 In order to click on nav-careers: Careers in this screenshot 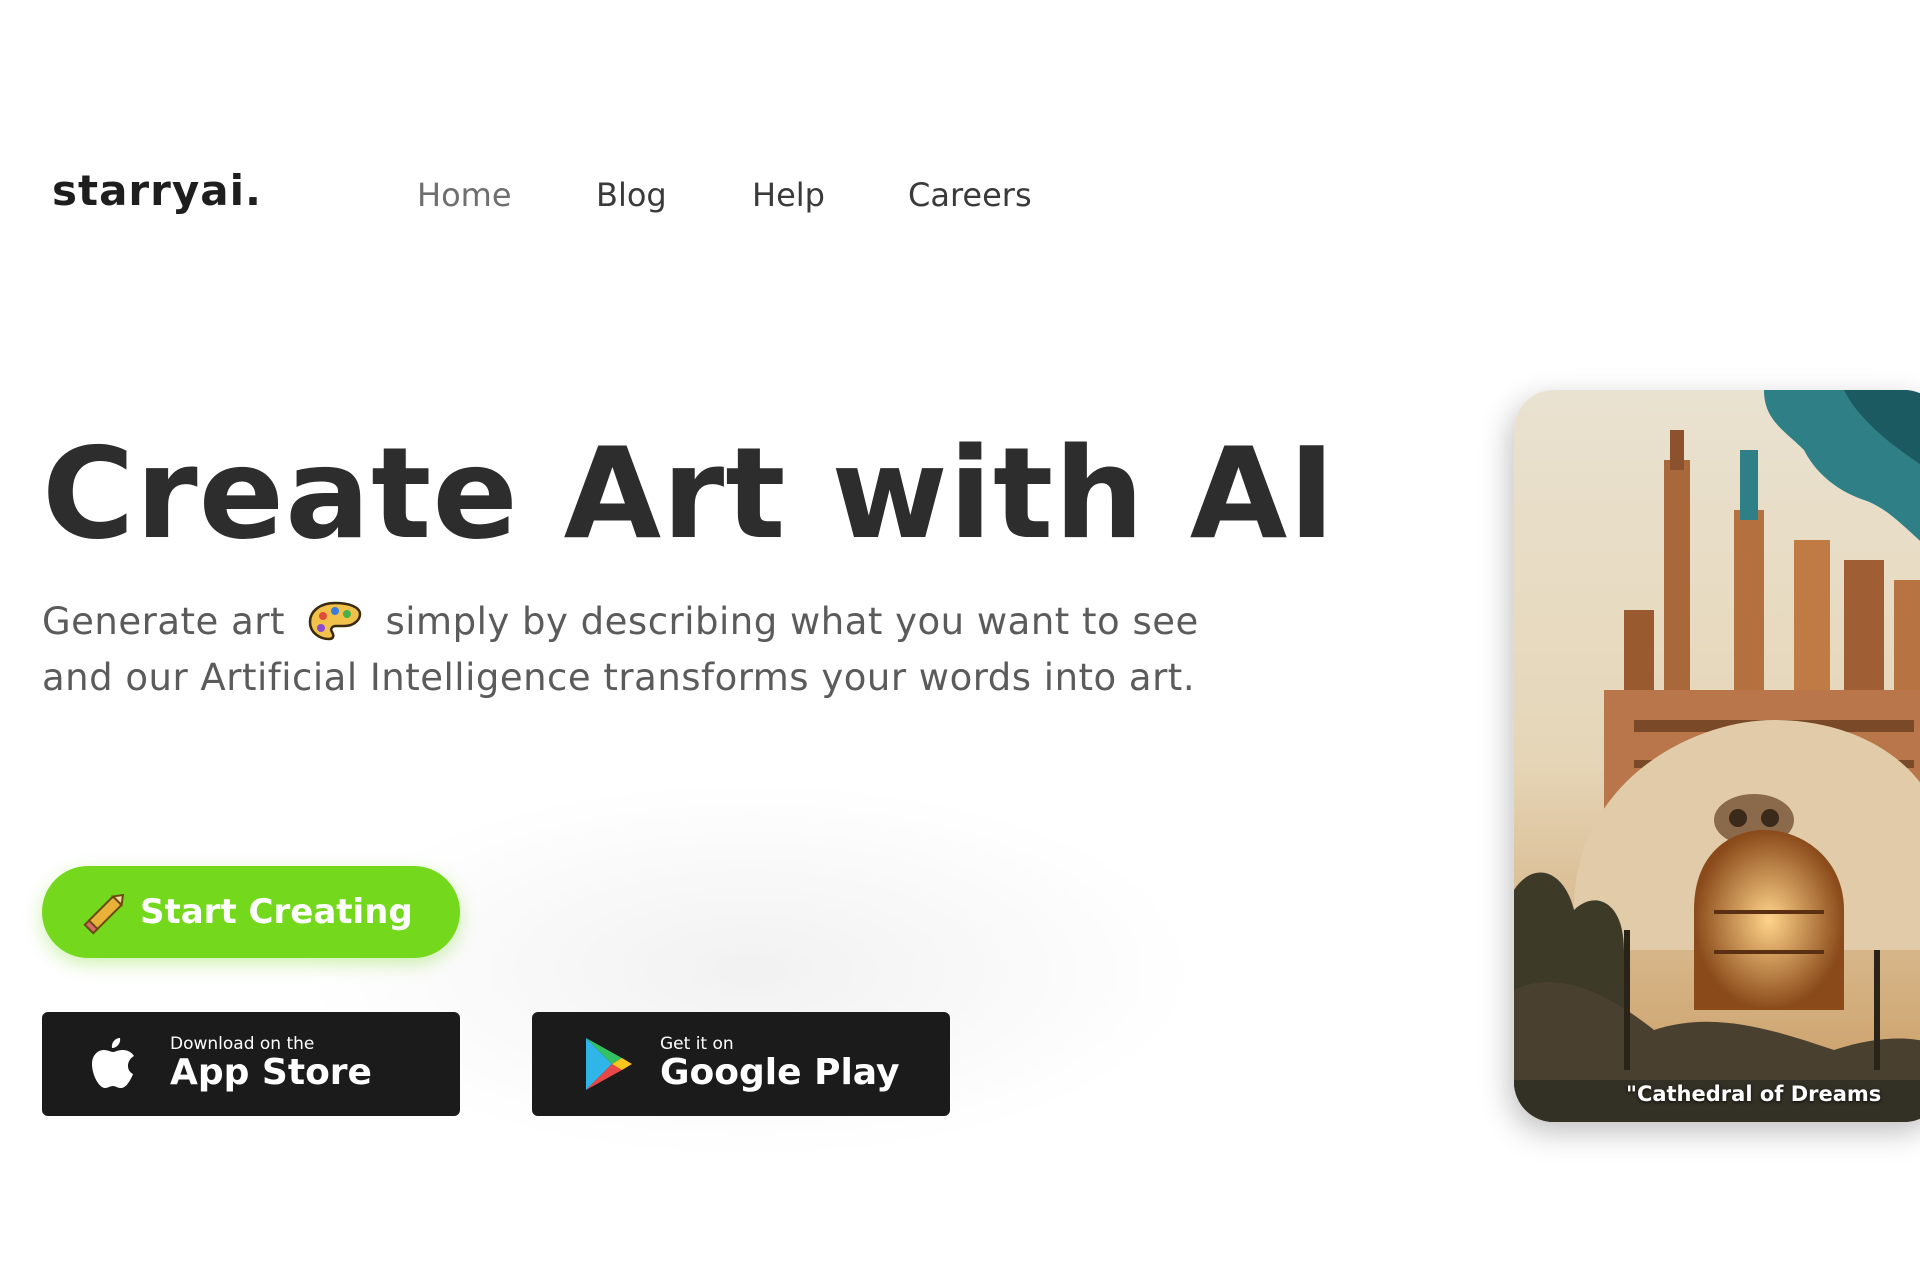, I will do `click(970, 195)`.